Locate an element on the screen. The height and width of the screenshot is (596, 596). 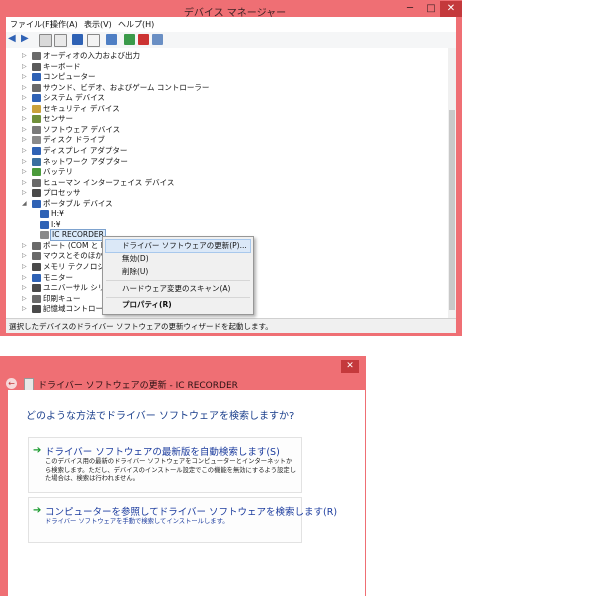
tree-item-label: H:¥ is located at coordinates (57, 214).